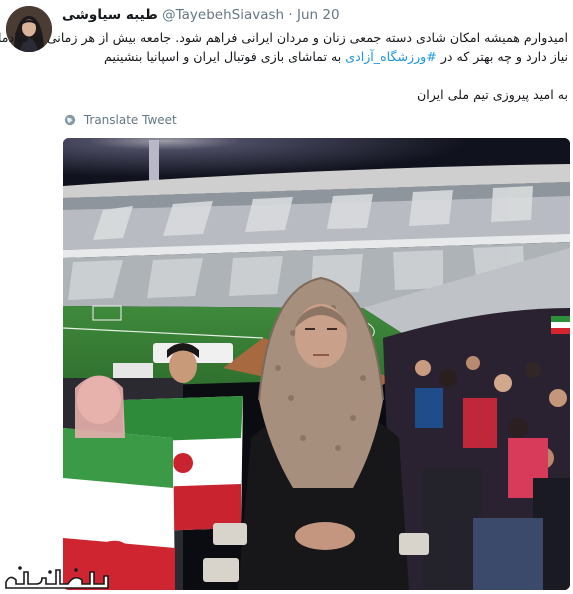 This screenshot has width=573, height=594. What do you see at coordinates (70, 120) in the screenshot?
I see `globe-icon` at bounding box center [70, 120].